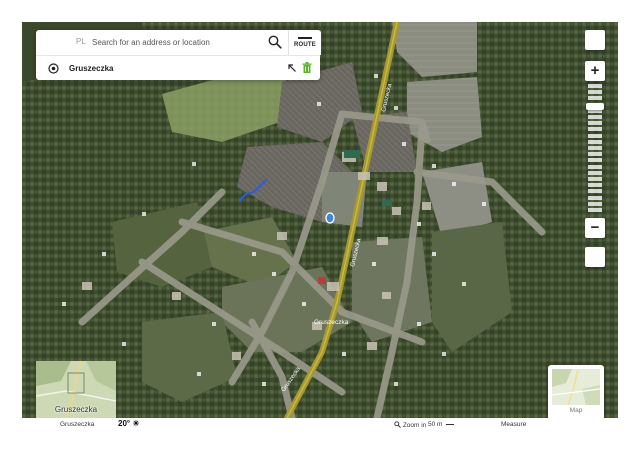 This screenshot has width=640, height=452. What do you see at coordinates (91, 68) in the screenshot?
I see `place-name: Gruszeczka` at bounding box center [91, 68].